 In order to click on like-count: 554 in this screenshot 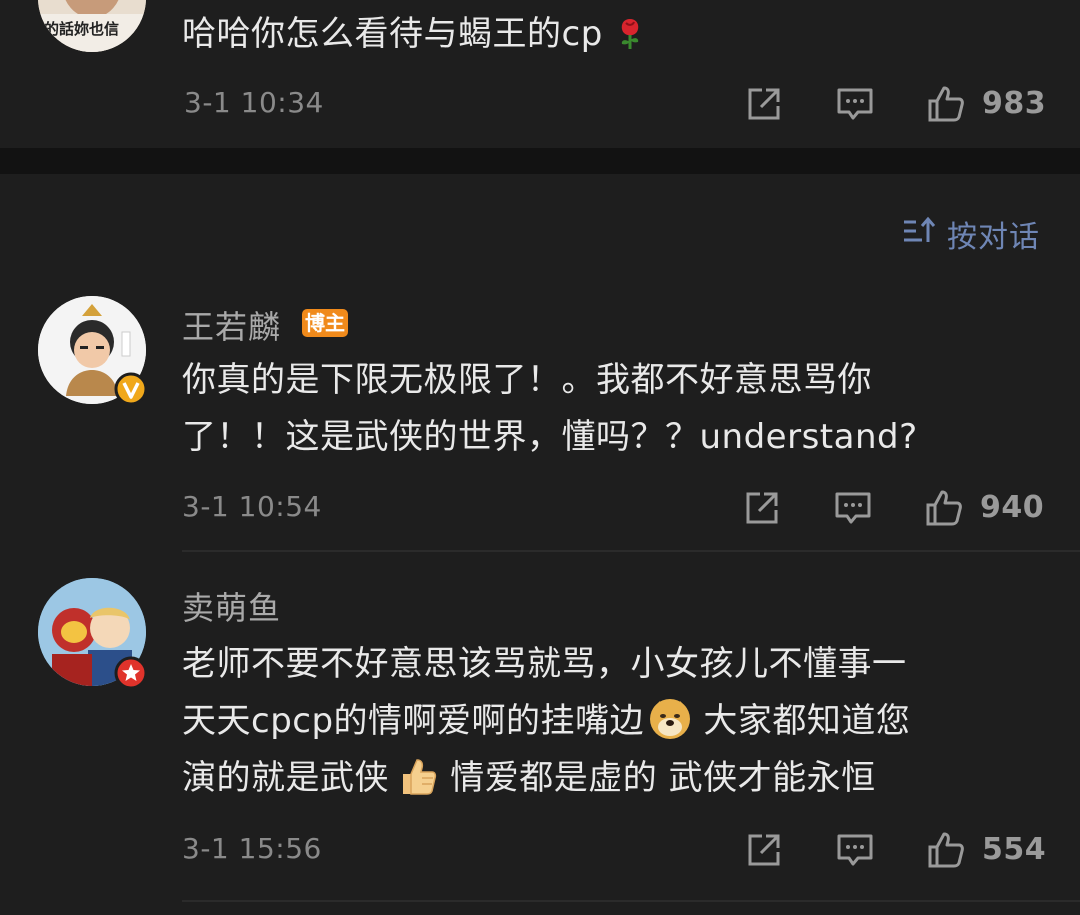, I will do `click(1014, 849)`.